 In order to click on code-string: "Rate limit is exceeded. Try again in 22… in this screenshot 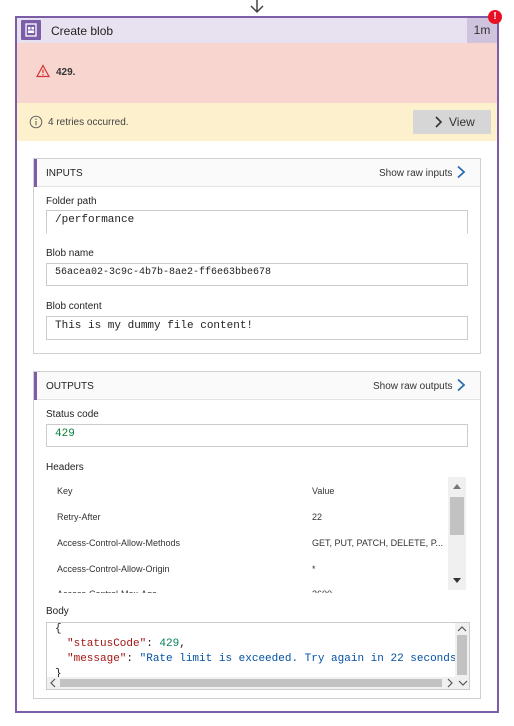, I will do `click(304, 659)`.